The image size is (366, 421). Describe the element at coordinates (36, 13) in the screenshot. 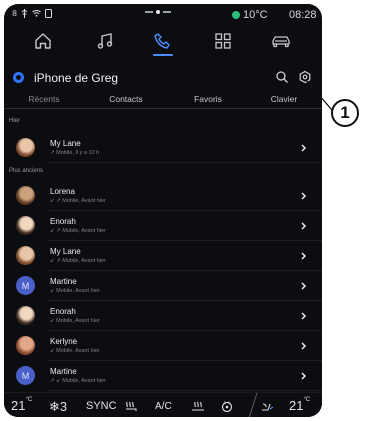

I see `wifi-icon` at that location.